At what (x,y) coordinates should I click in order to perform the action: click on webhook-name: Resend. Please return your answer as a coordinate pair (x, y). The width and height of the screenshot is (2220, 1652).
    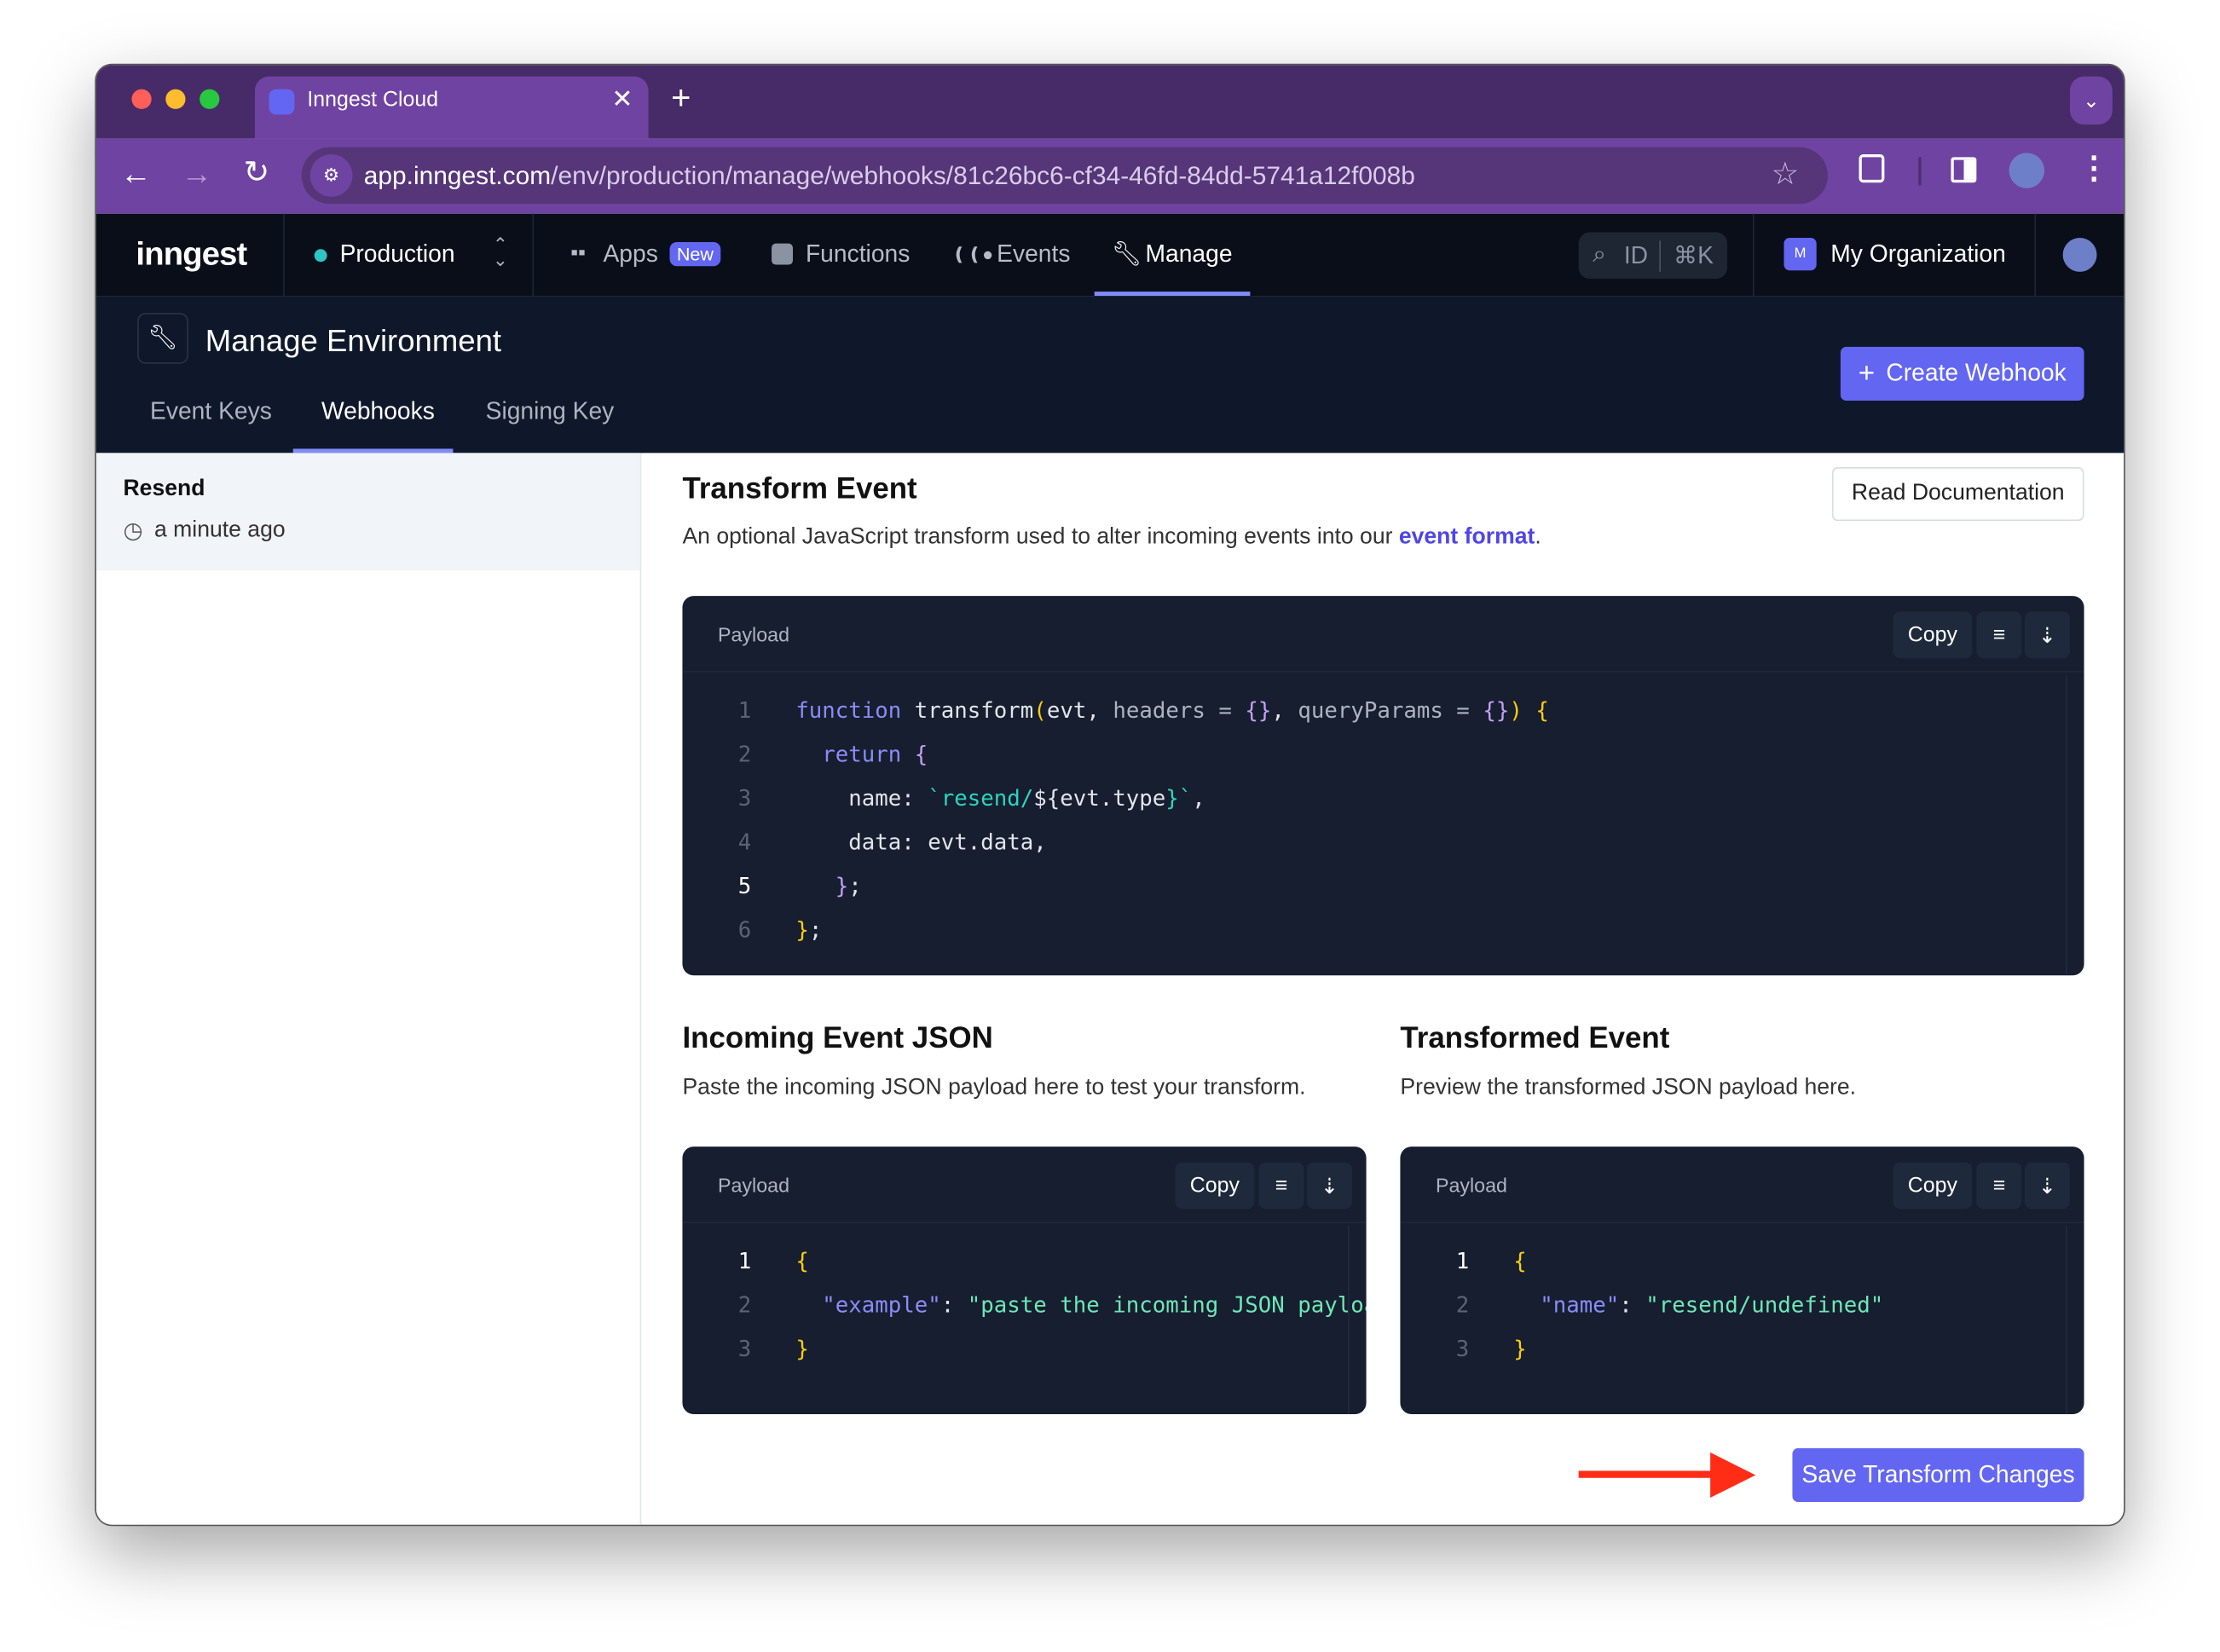
    Looking at the image, I should click on (164, 489).